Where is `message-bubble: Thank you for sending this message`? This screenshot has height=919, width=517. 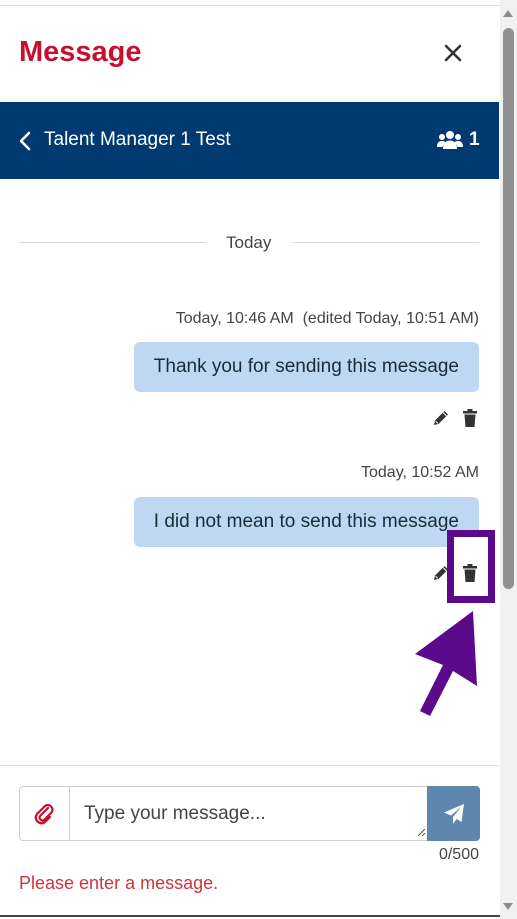 message-bubble: Thank you for sending this message is located at coordinates (306, 367).